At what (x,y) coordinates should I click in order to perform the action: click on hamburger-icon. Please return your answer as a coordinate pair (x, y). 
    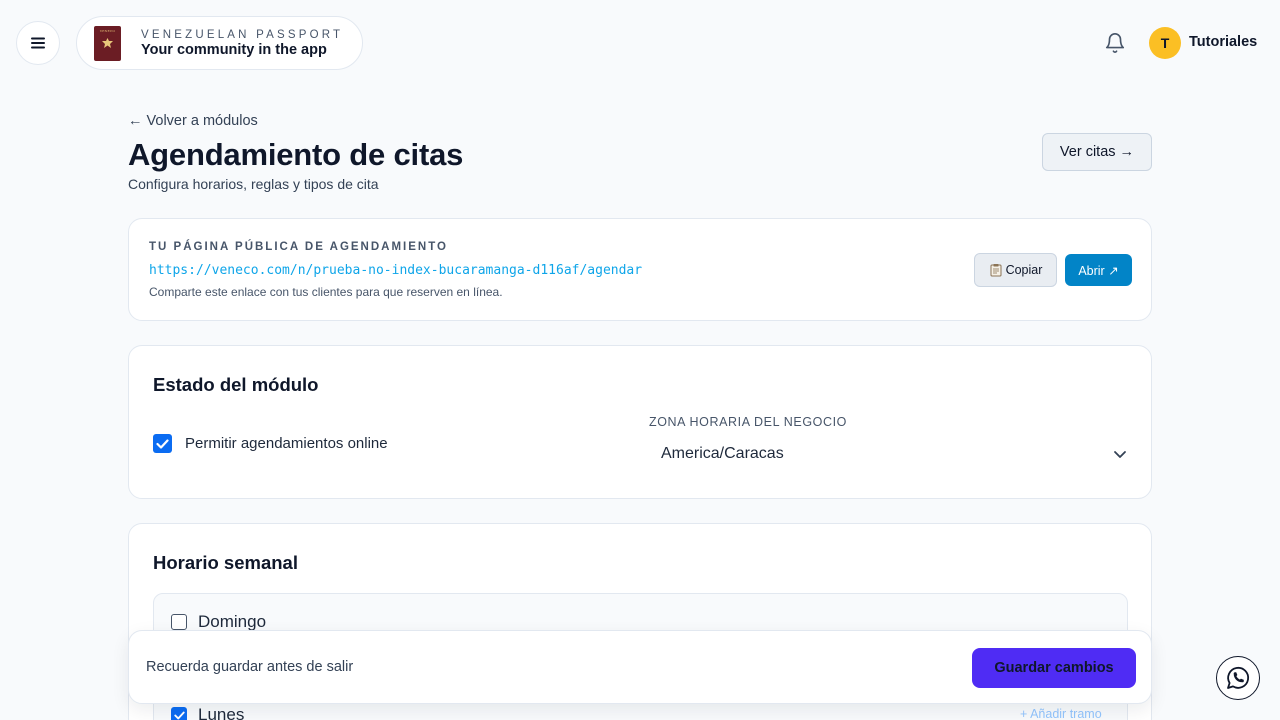
    Looking at the image, I should click on (38, 43).